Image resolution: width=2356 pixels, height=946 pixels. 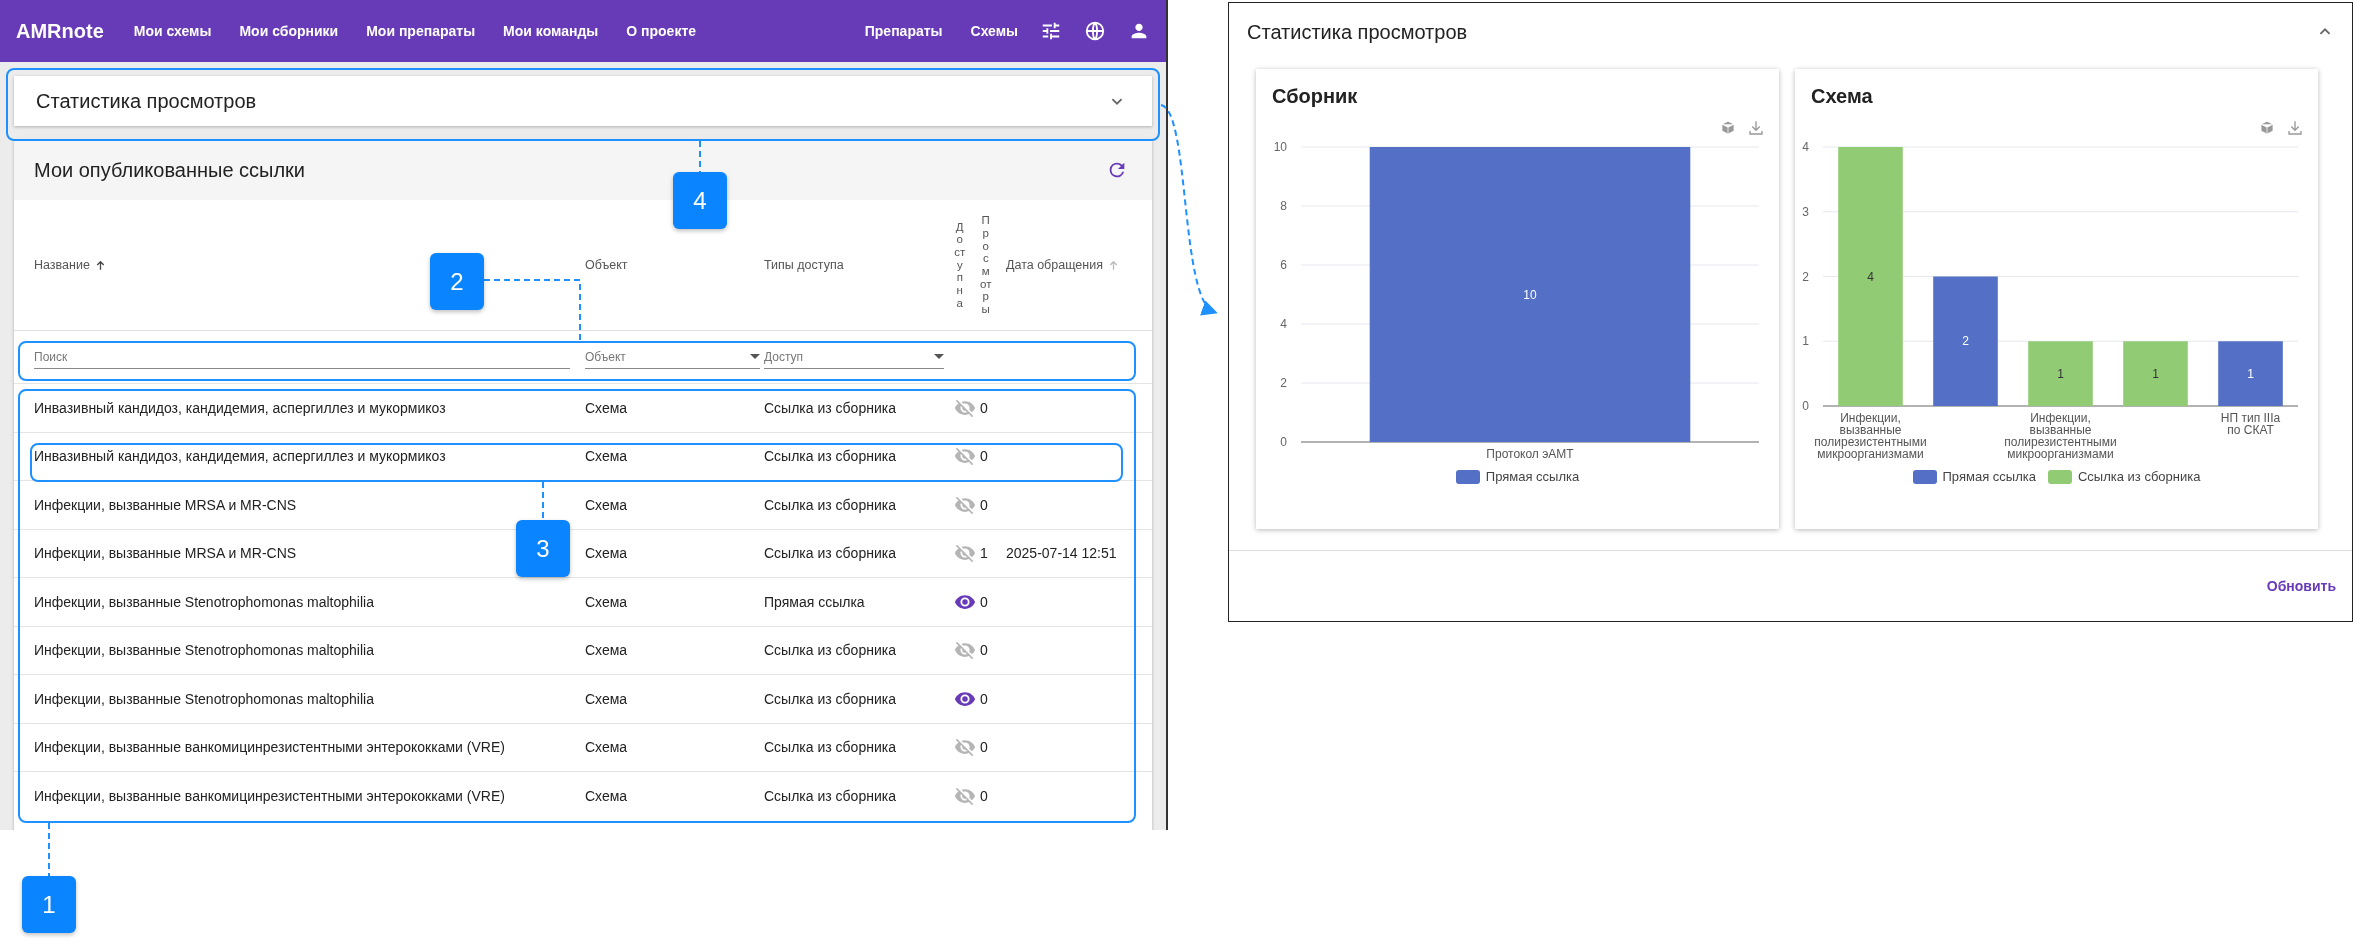 I want to click on nav-link: Мои препараты, so click(x=421, y=31).